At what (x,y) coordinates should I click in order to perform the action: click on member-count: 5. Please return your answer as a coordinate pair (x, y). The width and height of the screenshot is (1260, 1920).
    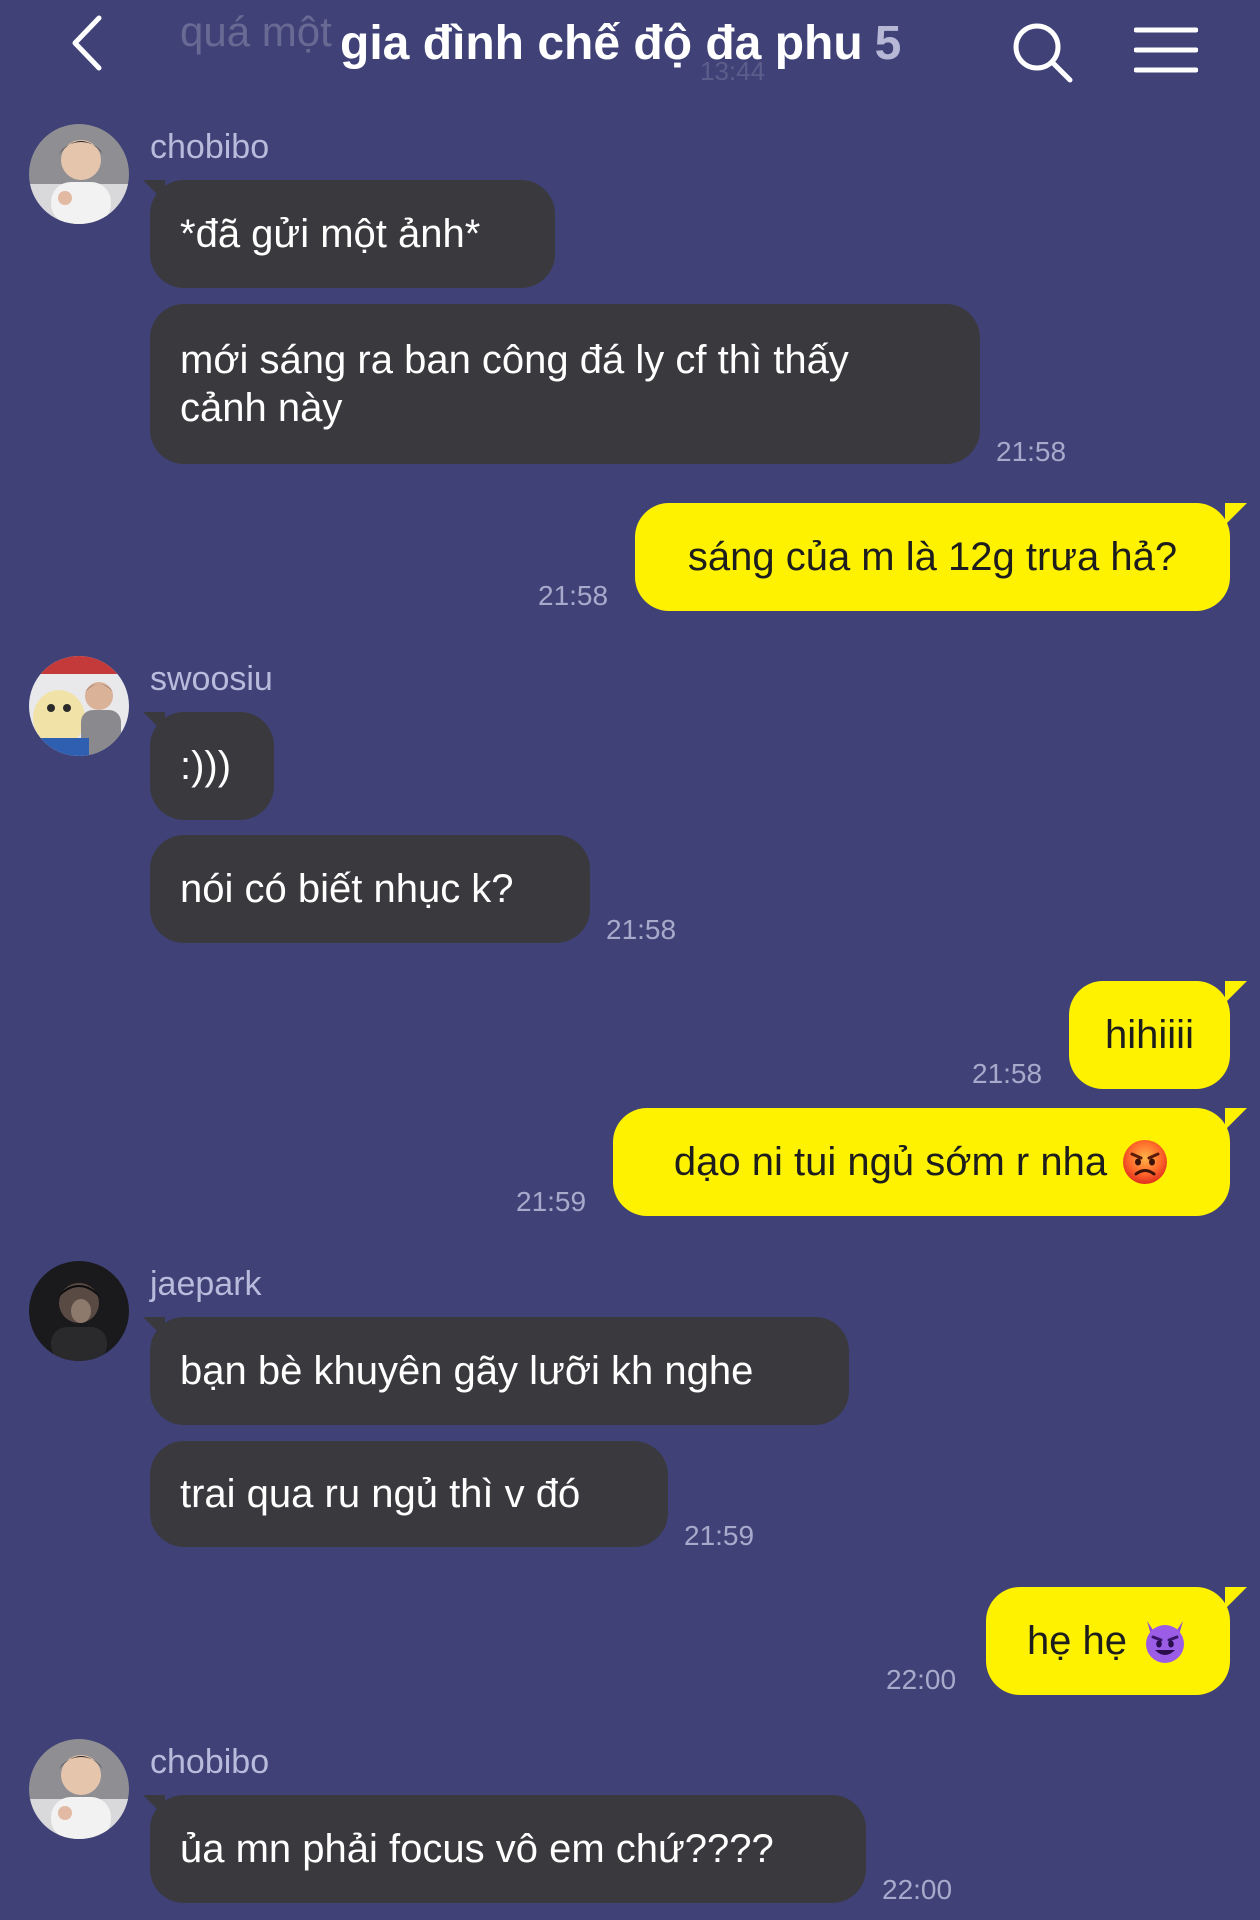
    Looking at the image, I should click on (888, 43).